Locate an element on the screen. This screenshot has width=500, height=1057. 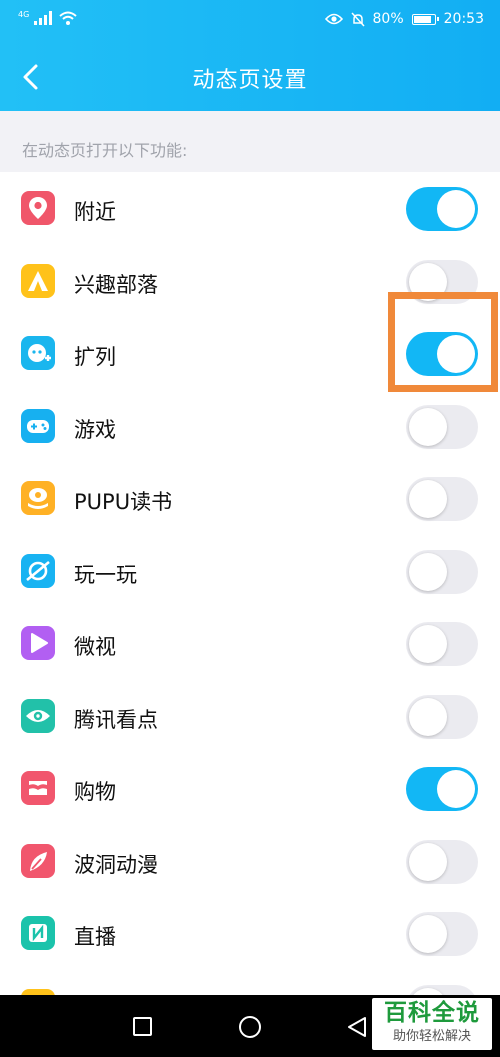
expand-friends-icon is located at coordinates (38, 353).